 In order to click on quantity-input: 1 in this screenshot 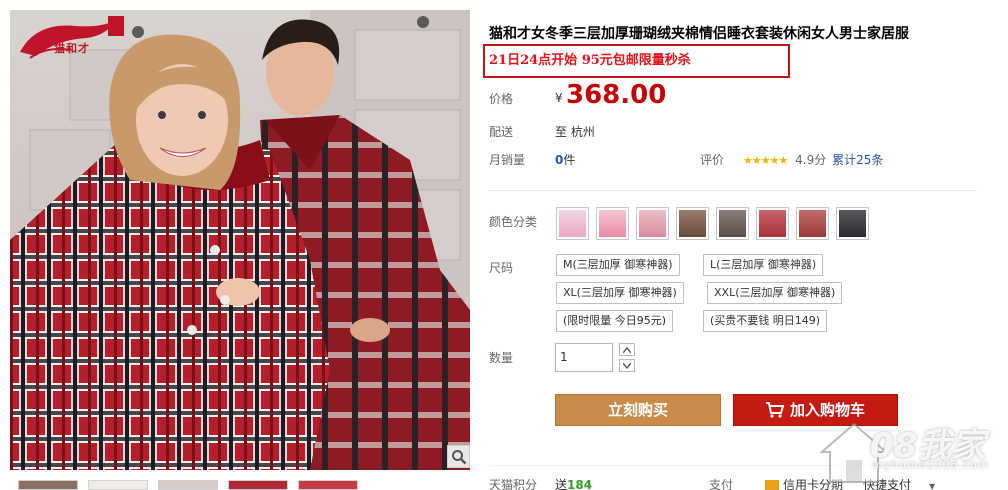, I will do `click(584, 357)`.